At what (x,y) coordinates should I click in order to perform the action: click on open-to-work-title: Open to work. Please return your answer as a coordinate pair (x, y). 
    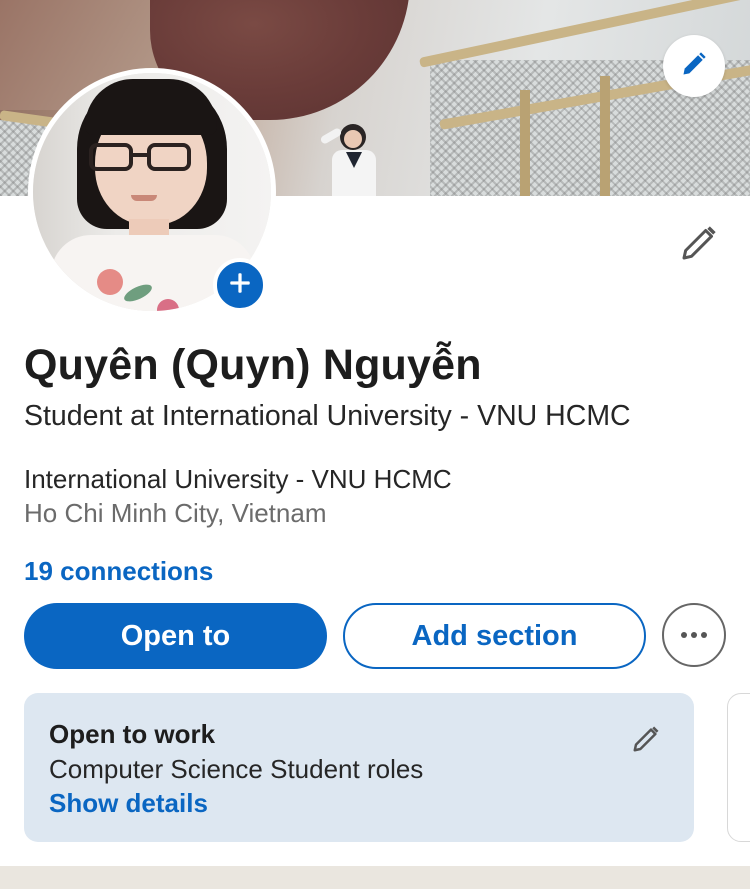
    Looking at the image, I should click on (132, 734).